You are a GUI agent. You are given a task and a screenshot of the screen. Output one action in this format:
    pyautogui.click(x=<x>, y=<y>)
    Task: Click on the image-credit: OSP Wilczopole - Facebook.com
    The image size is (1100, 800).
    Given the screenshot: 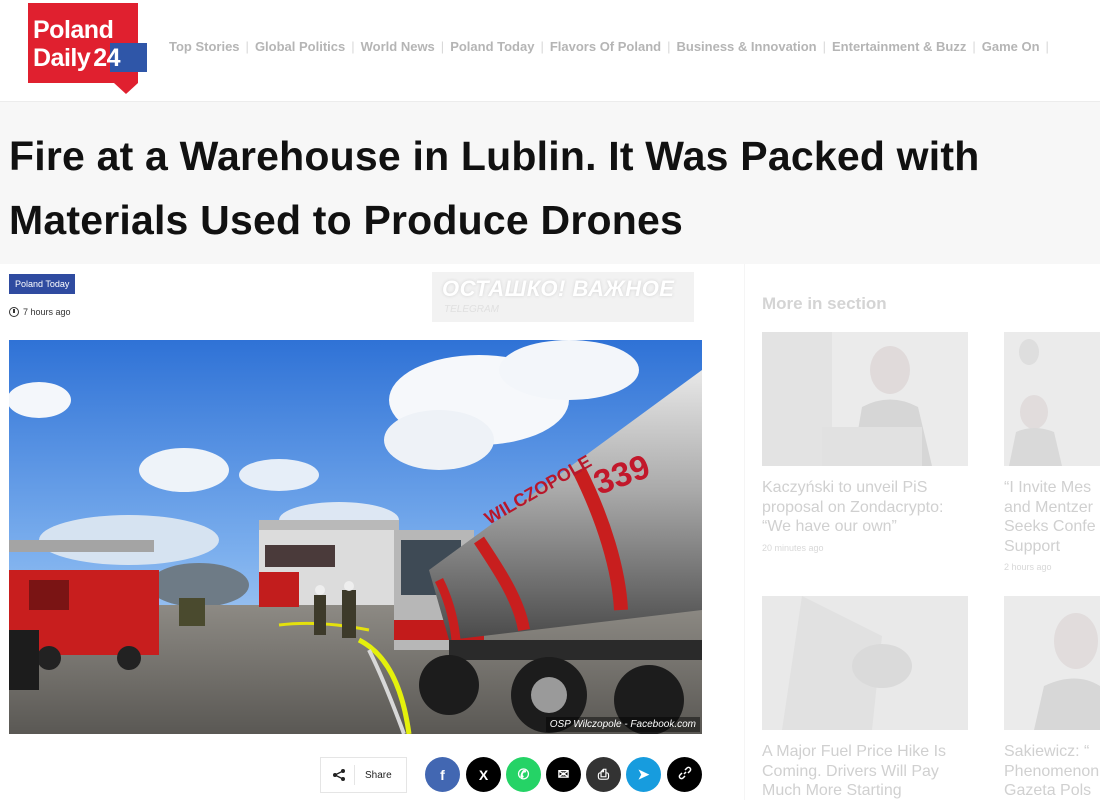 What is the action you would take?
    pyautogui.click(x=622, y=724)
    